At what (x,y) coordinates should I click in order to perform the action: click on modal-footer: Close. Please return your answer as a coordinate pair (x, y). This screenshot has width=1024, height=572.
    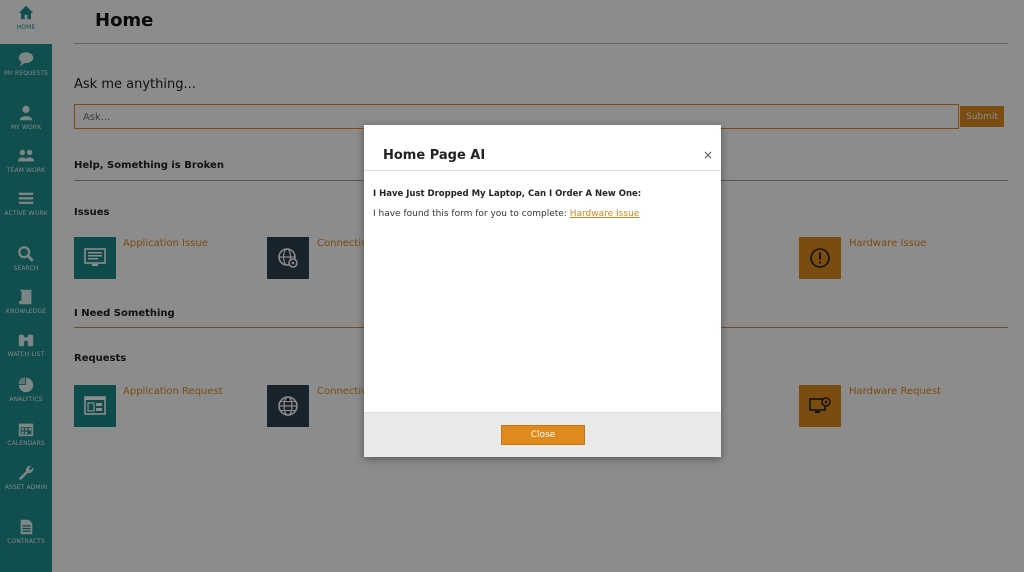
    Looking at the image, I should click on (542, 434).